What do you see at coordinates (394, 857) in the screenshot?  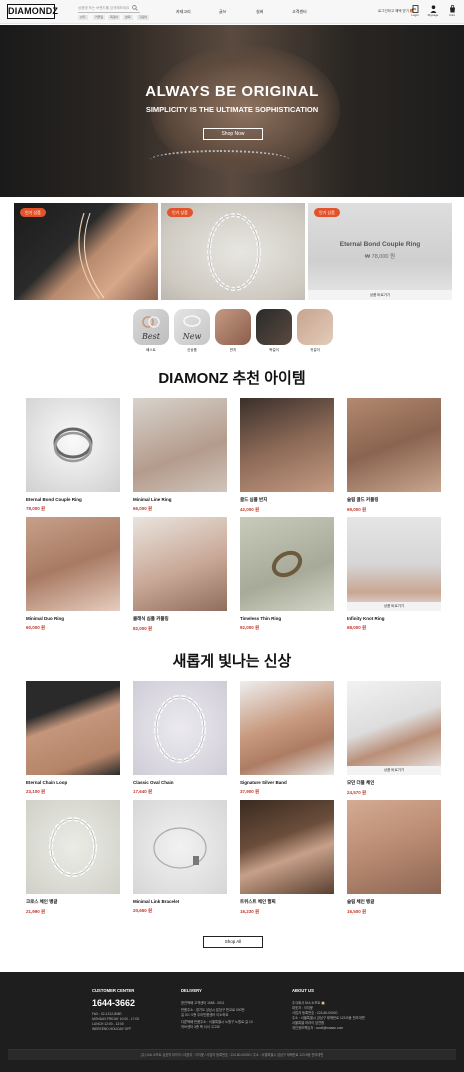 I see `product-card: 슬림 체인 뱅글 16,500 원` at bounding box center [394, 857].